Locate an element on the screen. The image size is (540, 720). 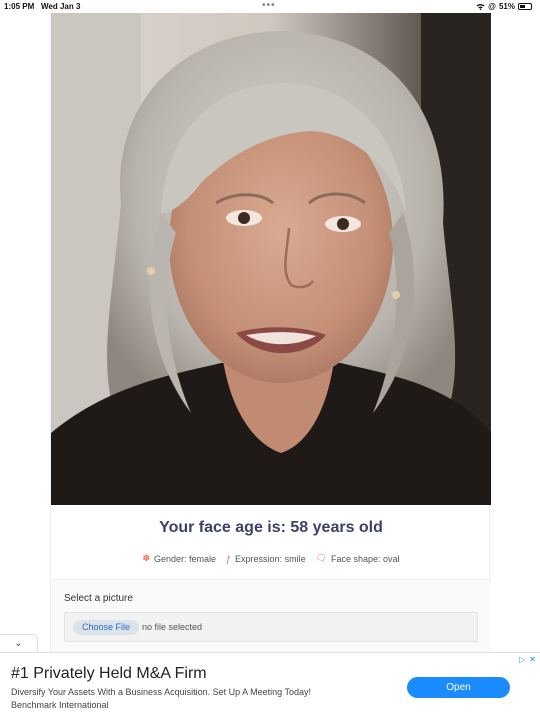
ad-title: #1 Privately Held M&A Firm is located at coordinates (109, 674).